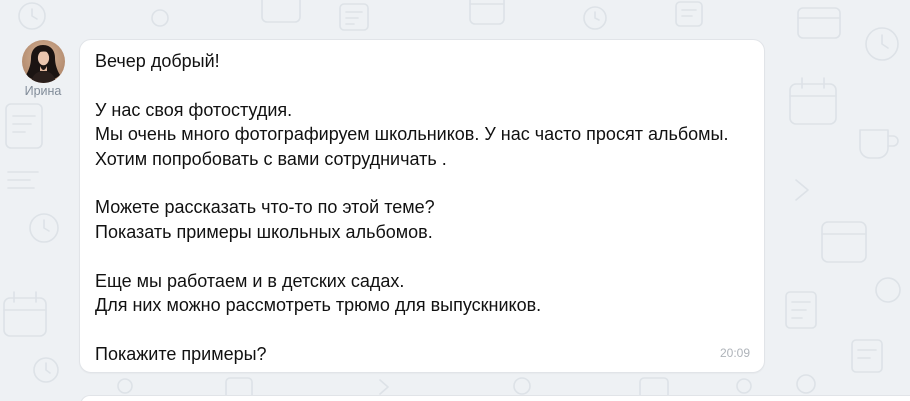  What do you see at coordinates (250, 280) in the screenshot?
I see `message-line: Еще мы работаем и в детских садах.` at bounding box center [250, 280].